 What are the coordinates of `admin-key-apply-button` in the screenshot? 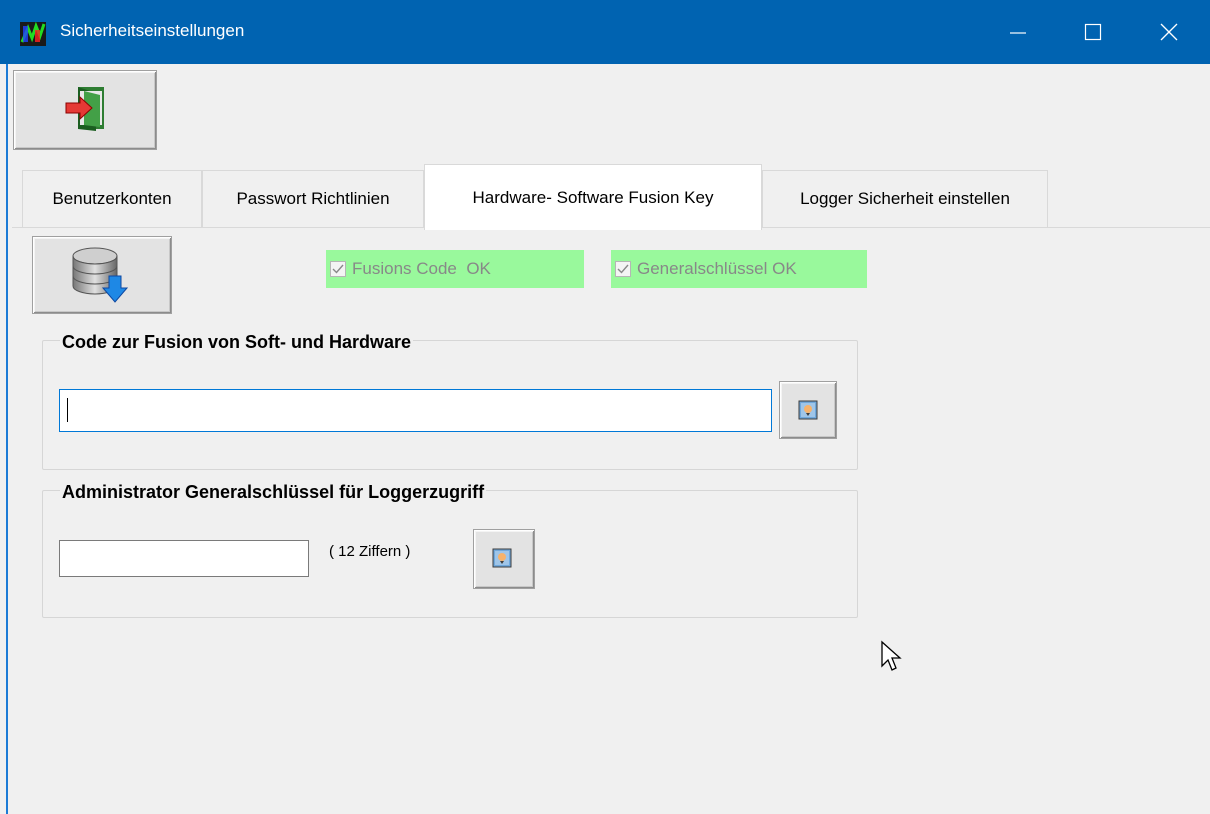 It's located at (504, 559).